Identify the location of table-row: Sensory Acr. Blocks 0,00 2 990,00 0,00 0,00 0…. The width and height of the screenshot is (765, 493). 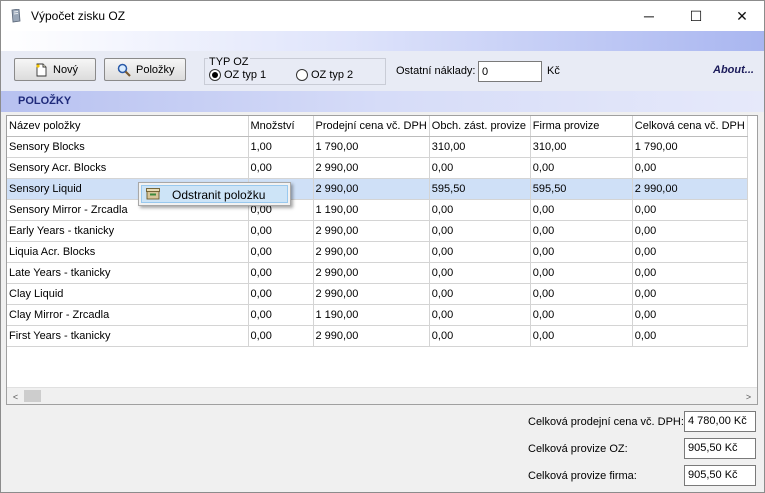
(377, 168).